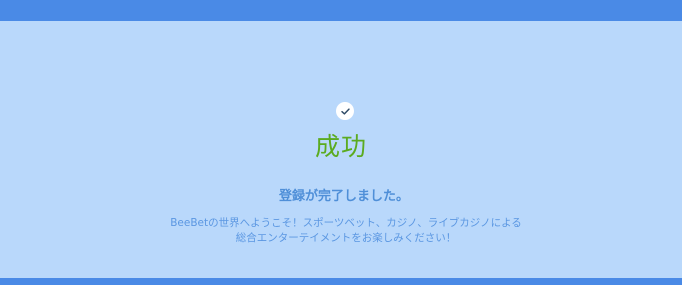 This screenshot has height=285, width=682. What do you see at coordinates (341, 10) in the screenshot?
I see `header-bar` at bounding box center [341, 10].